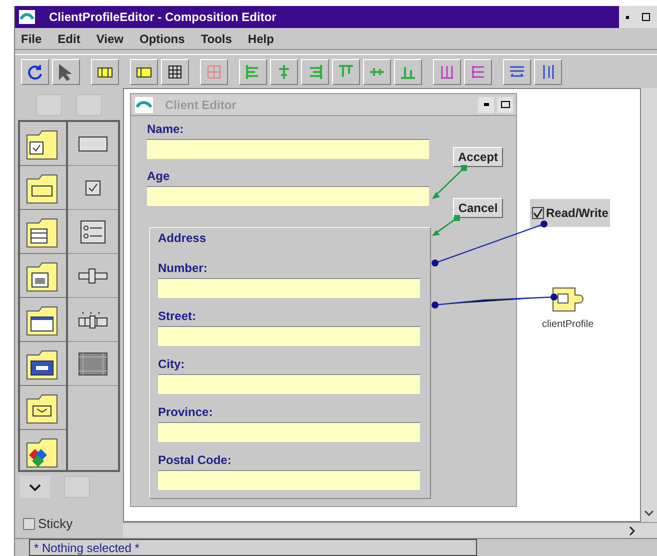 Image resolution: width=657 pixels, height=556 pixels. Describe the element at coordinates (478, 208) in the screenshot. I see `dialog-button: Cancel` at that location.